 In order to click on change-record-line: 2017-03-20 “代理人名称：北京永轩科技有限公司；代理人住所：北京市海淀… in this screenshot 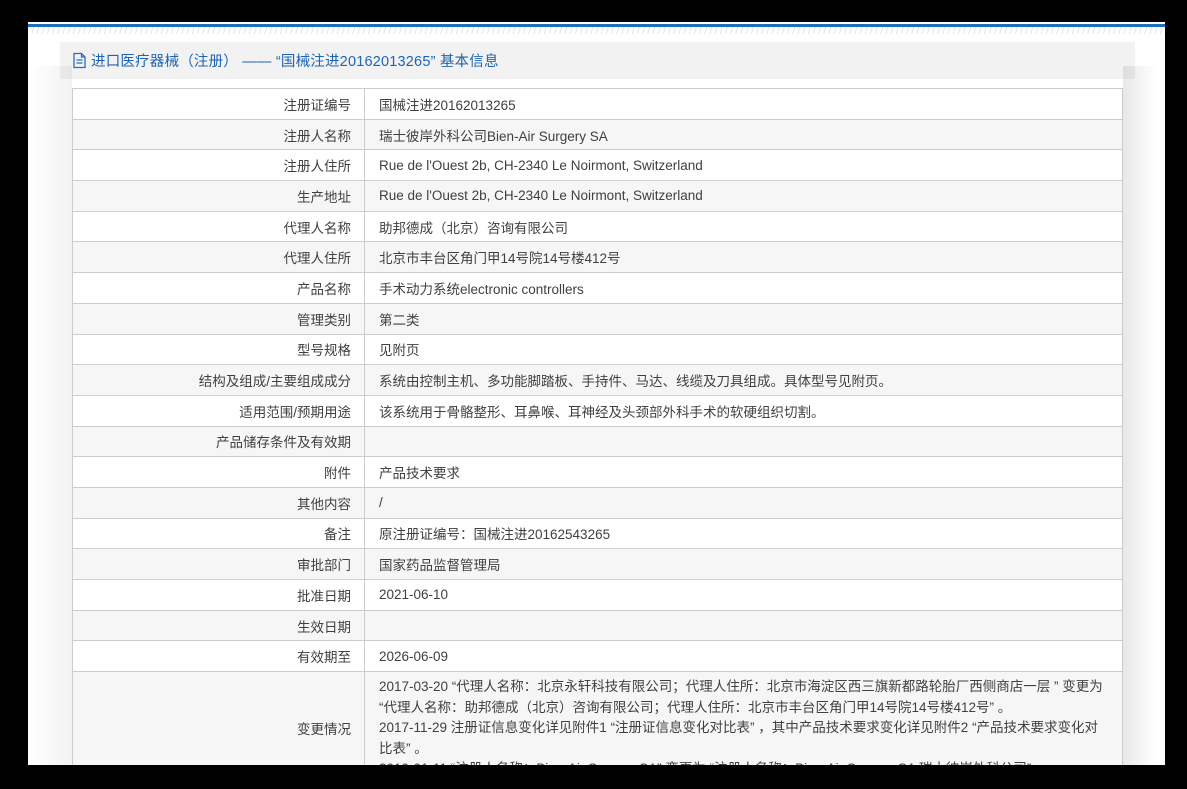, I will do `click(741, 697)`.